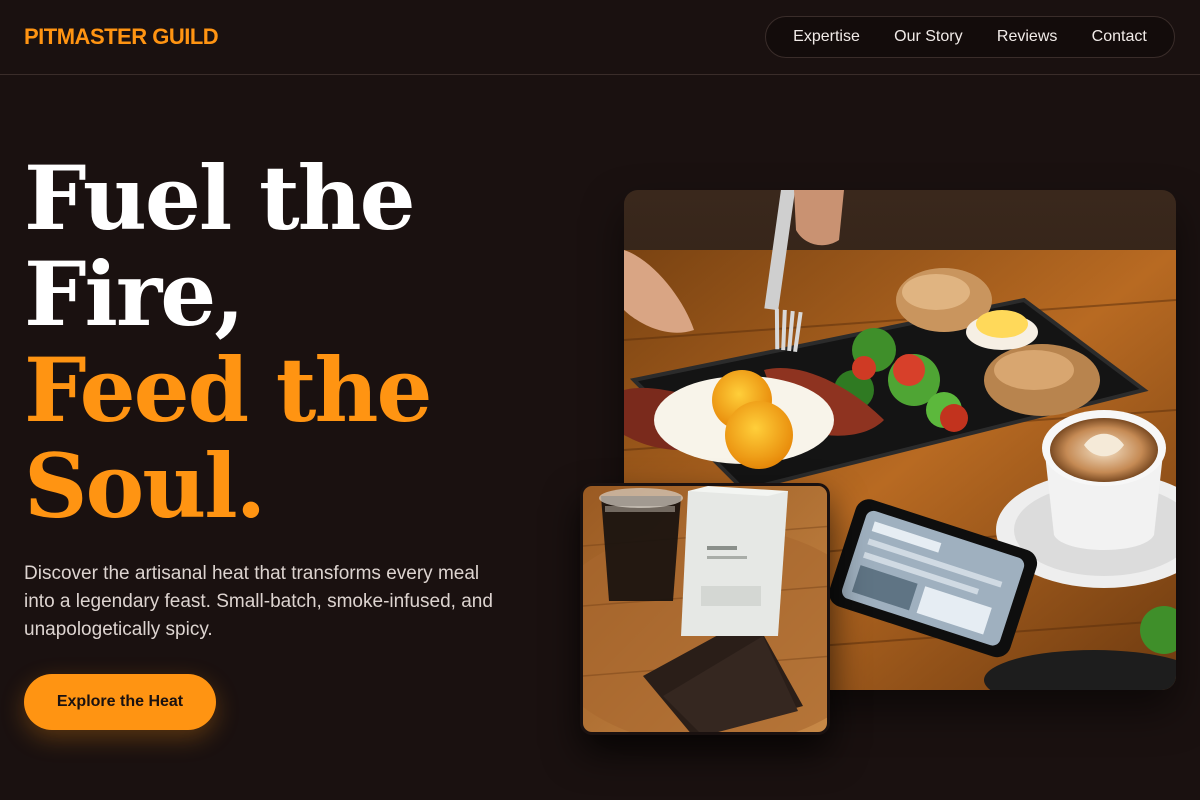 The image size is (1200, 800). Describe the element at coordinates (145, 486) in the screenshot. I see `hero-title-line-4: Soul.` at that location.